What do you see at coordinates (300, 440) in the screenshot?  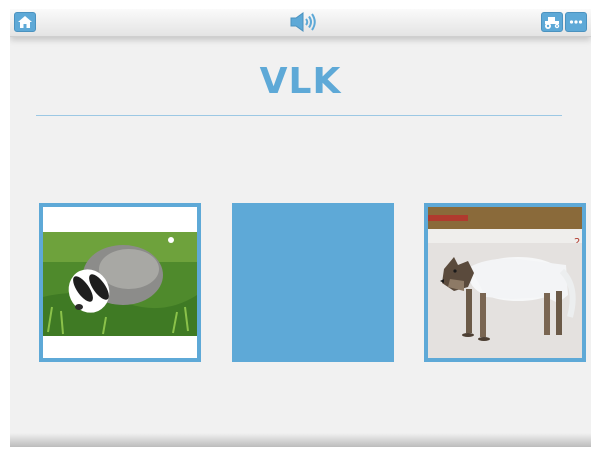 I see `bottom-edge-shadow` at bounding box center [300, 440].